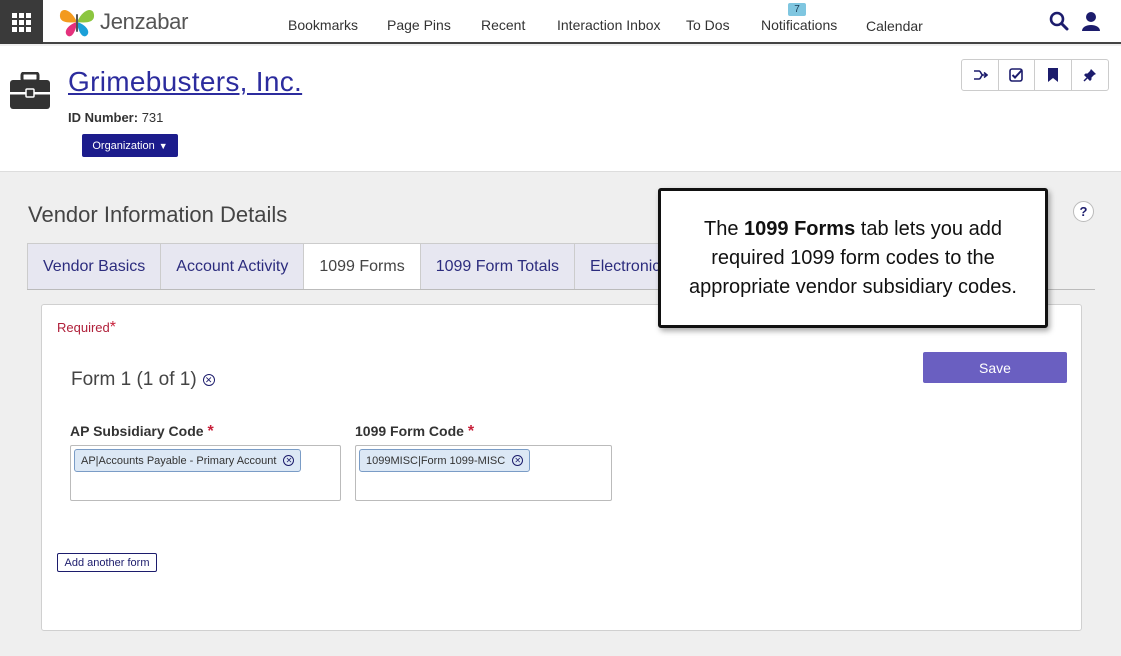 The image size is (1121, 656). I want to click on apps-grid-icon, so click(21, 22).